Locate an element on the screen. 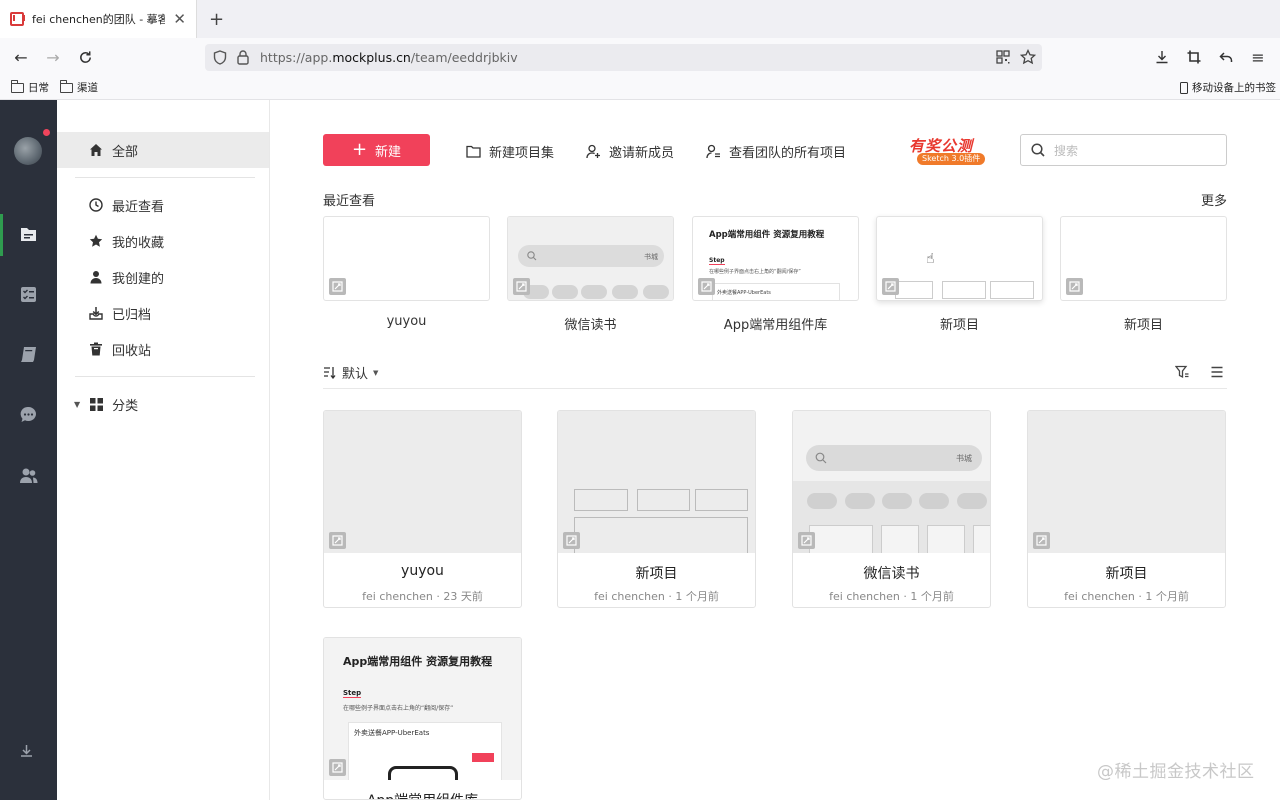 The width and height of the screenshot is (1280, 800). sidebar-item-label: 全部 is located at coordinates (125, 152).